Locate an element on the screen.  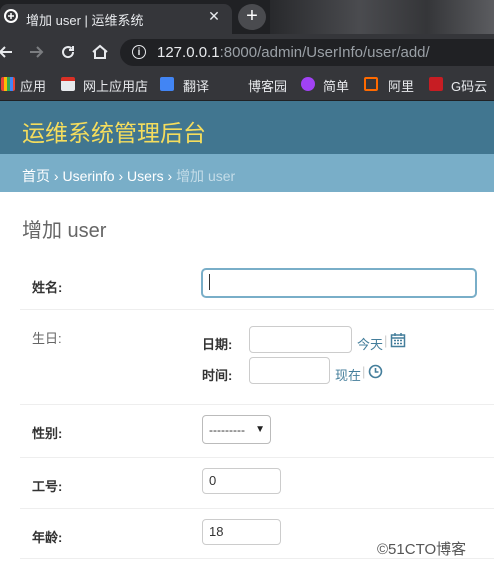
reload-icon is located at coordinates (68, 52).